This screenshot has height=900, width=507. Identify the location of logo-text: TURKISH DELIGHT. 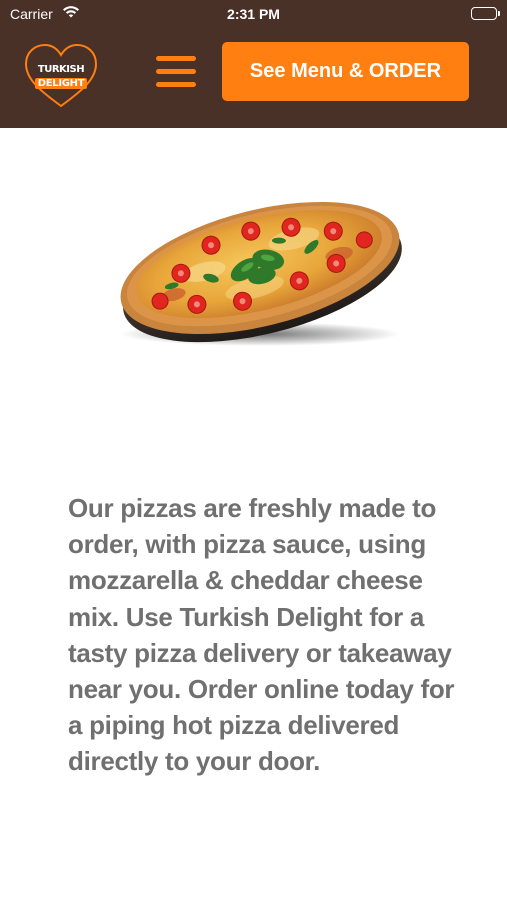
(61, 76).